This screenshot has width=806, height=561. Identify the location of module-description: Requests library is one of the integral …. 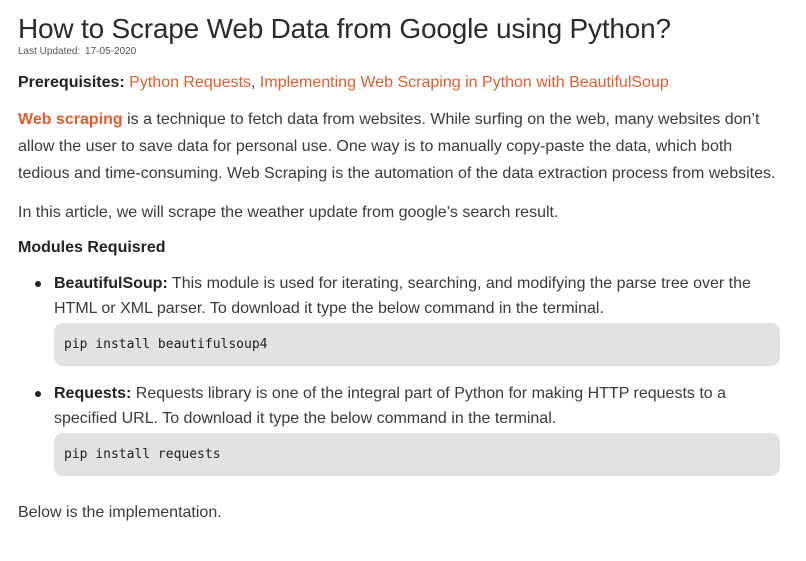
(390, 406).